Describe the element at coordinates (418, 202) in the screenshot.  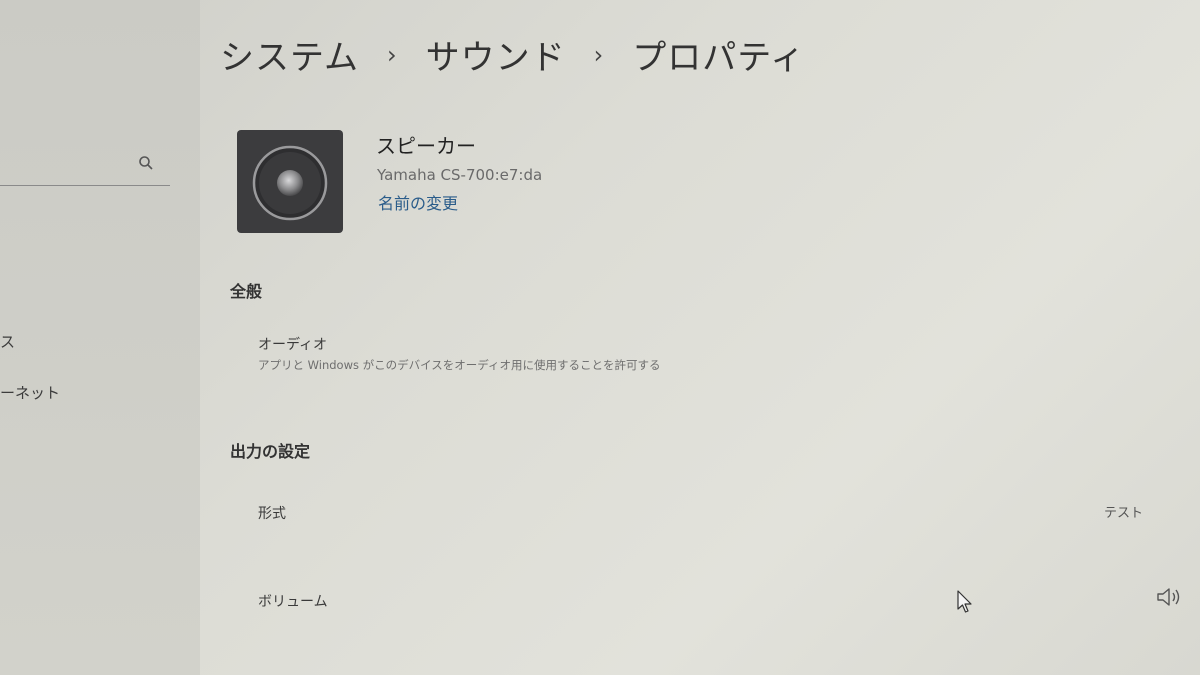
I see `rename-link: 名前の変更` at that location.